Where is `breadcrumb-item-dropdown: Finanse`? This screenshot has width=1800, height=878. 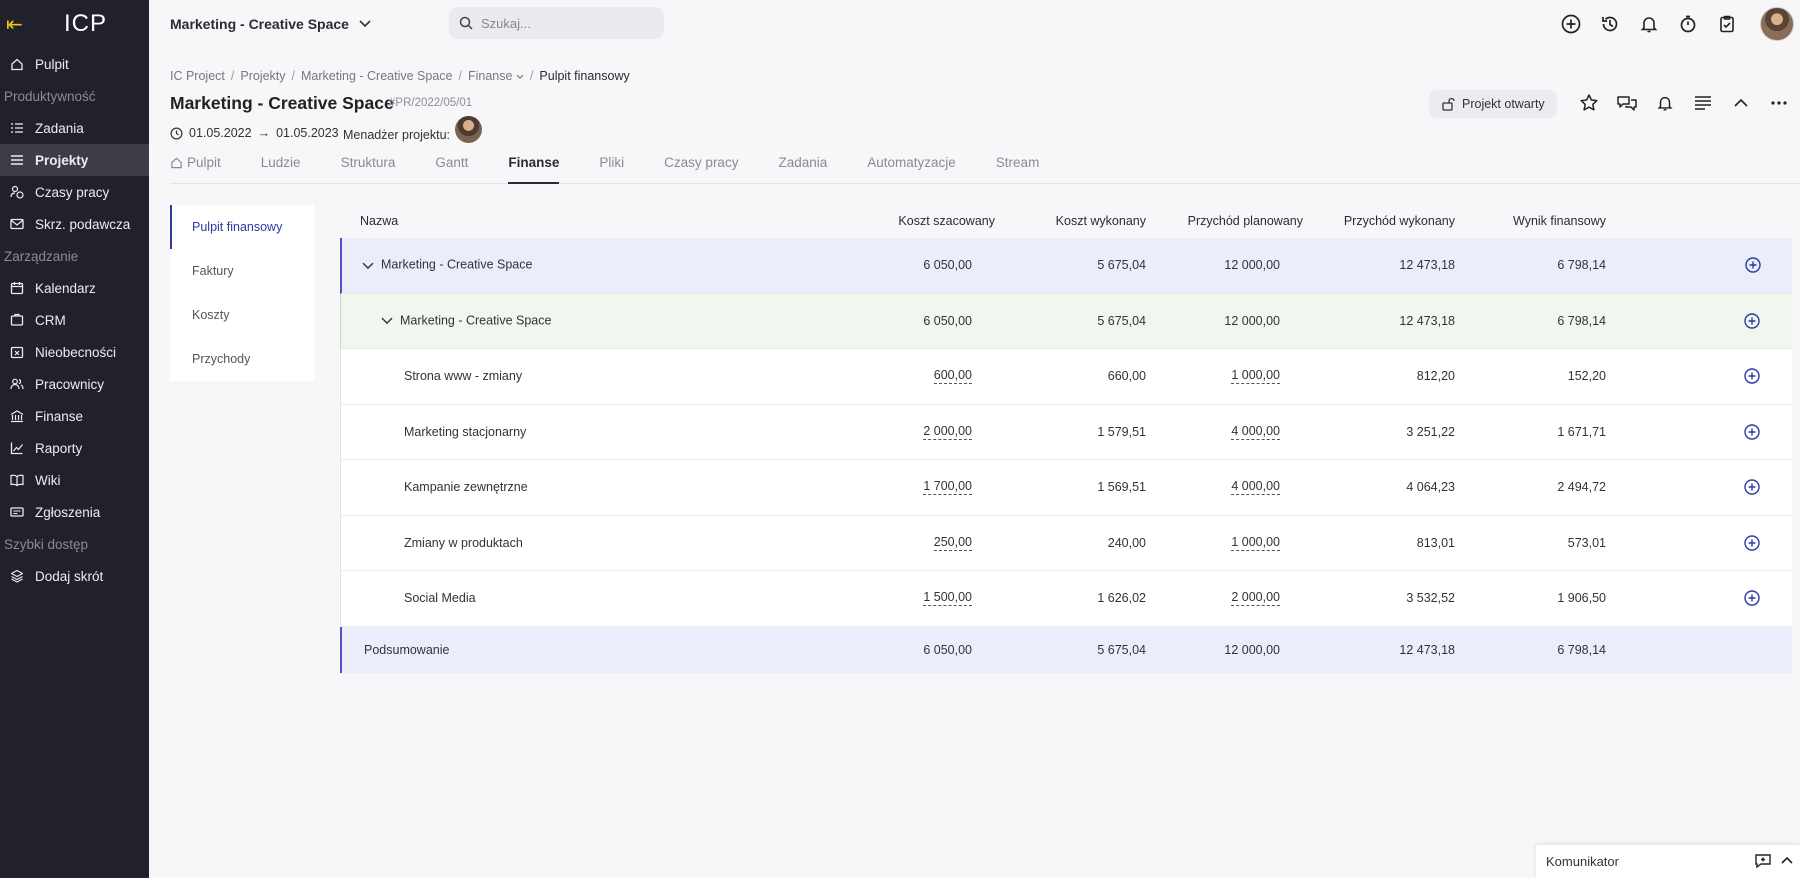
breadcrumb-item-dropdown: Finanse is located at coordinates (496, 76).